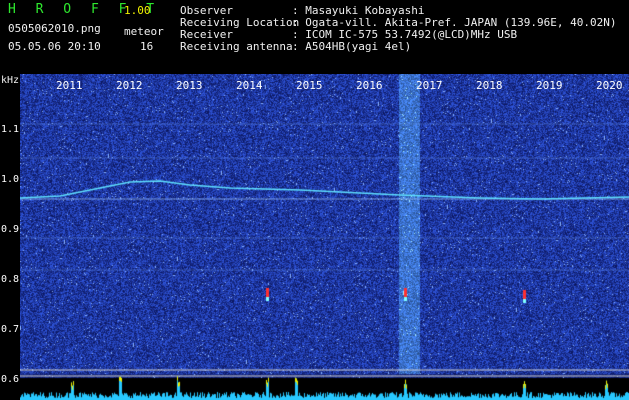 The width and height of the screenshot is (629, 400). What do you see at coordinates (144, 31) in the screenshot?
I see `meteor-label: meteor` at bounding box center [144, 31].